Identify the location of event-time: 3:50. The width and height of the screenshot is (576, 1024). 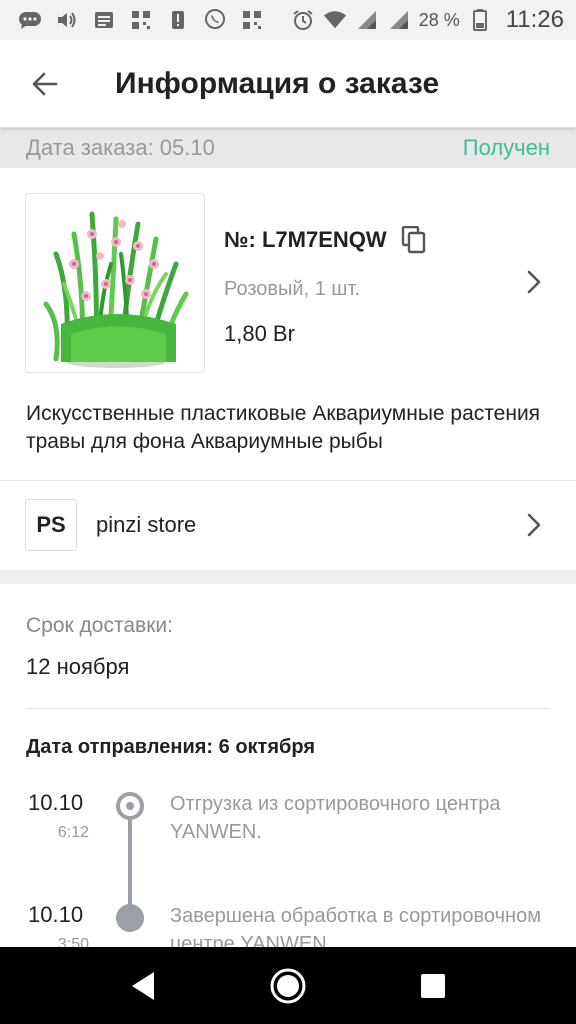
(73, 941).